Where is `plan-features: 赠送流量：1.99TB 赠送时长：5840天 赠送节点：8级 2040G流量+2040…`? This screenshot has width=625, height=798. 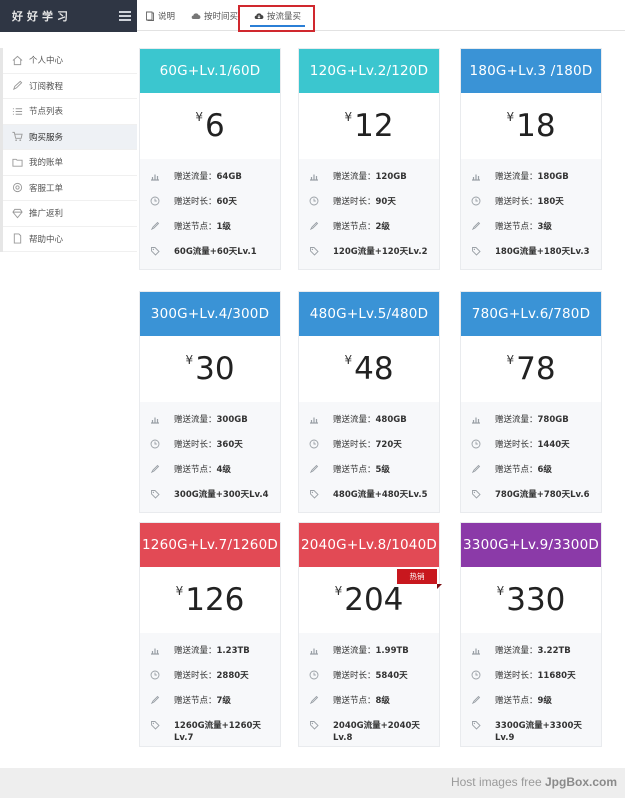
plan-features: 赠送流量：1.99TB 赠送时长：5840天 赠送节点：8级 2040G流量+2040… is located at coordinates (369, 691).